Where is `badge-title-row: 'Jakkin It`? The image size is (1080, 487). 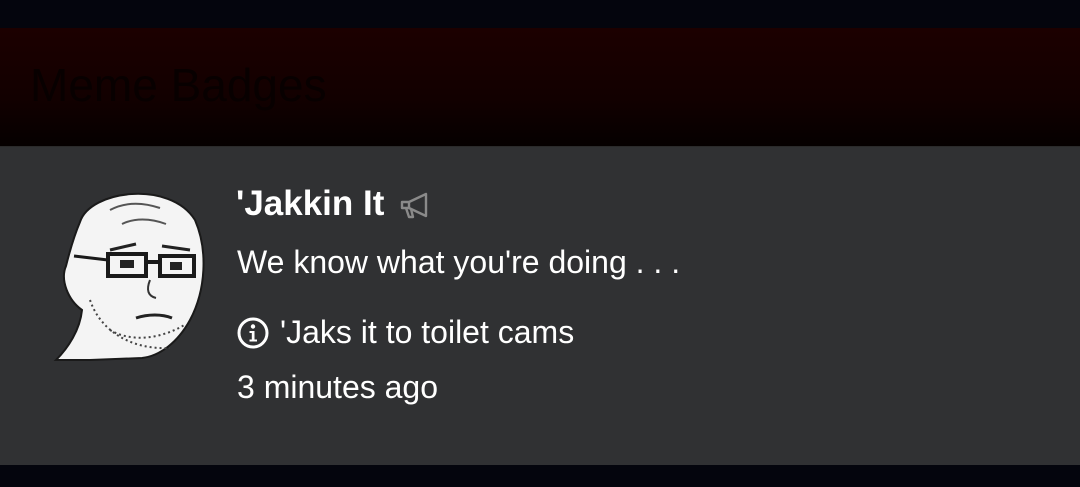 badge-title-row: 'Jakkin It is located at coordinates (335, 204).